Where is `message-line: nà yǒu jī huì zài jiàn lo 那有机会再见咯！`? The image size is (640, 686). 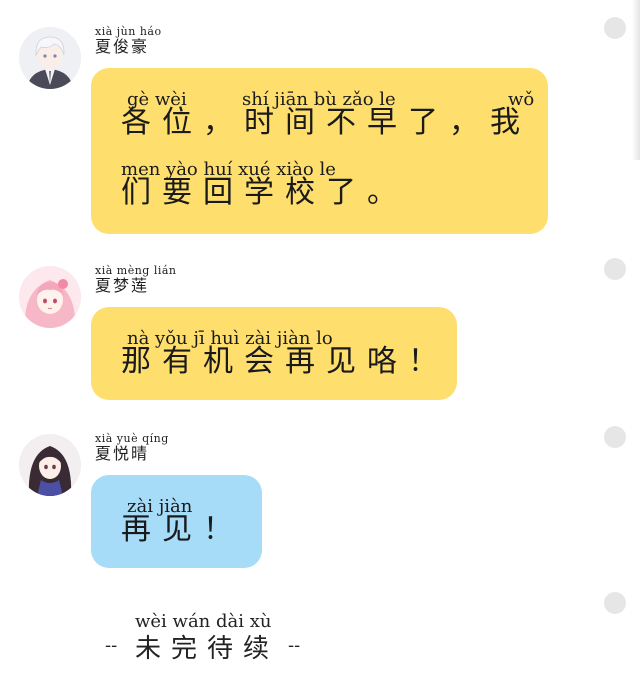
message-line: nà yǒu jī huì zài jiàn lo 那有机会再见咯！ is located at coordinates (286, 356).